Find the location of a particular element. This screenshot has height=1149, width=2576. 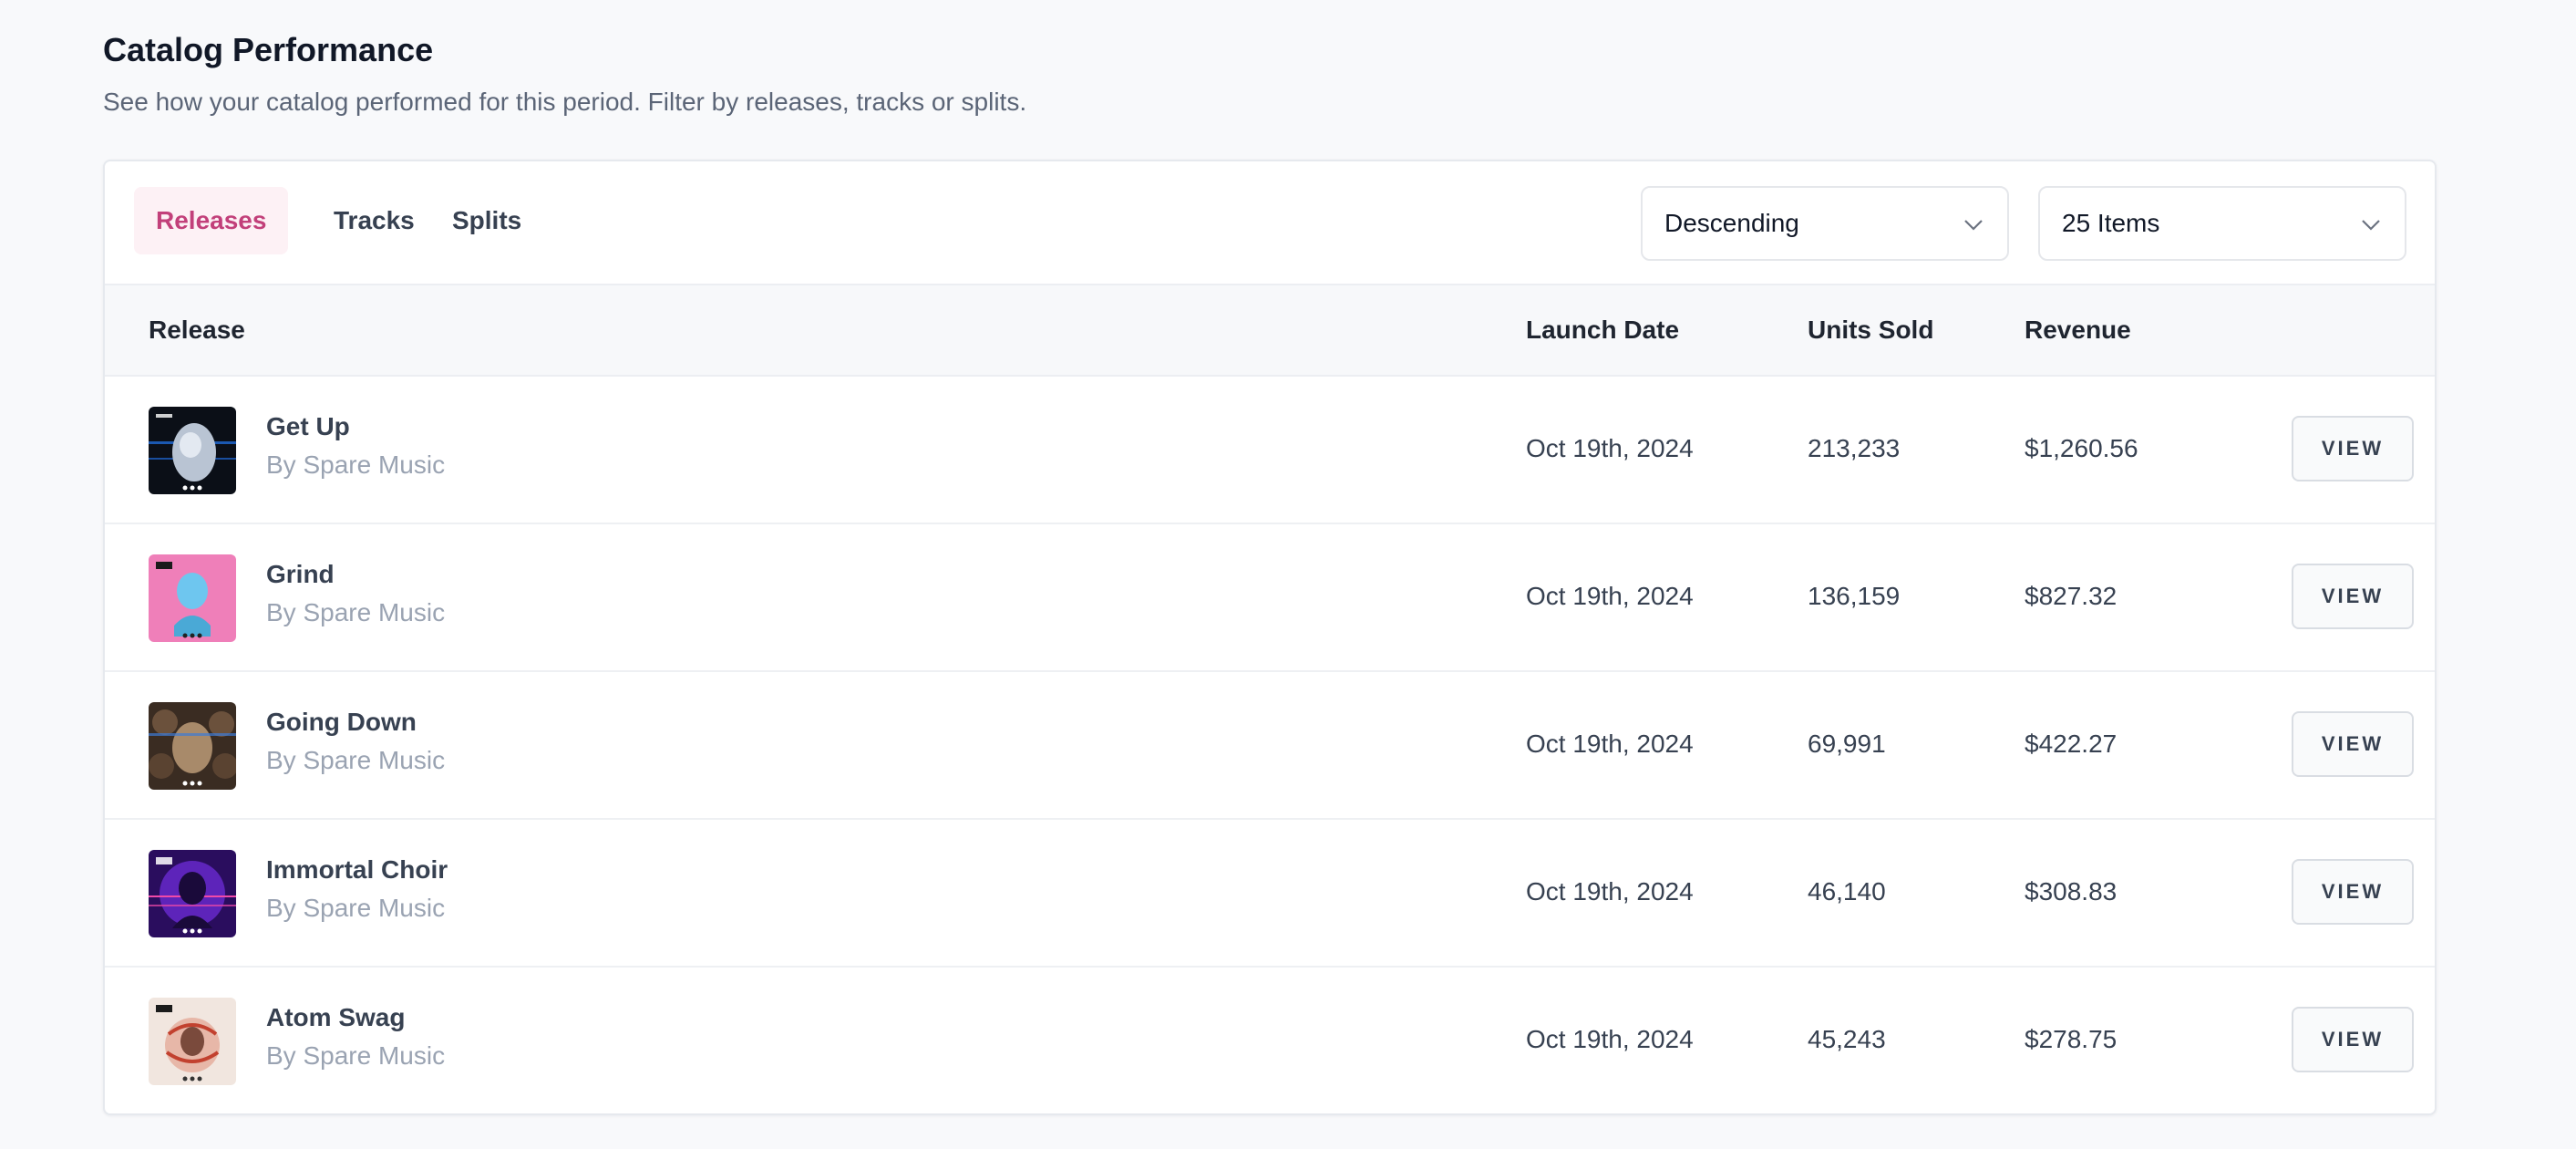

revenue-cell: $308.83 is located at coordinates (2071, 891).